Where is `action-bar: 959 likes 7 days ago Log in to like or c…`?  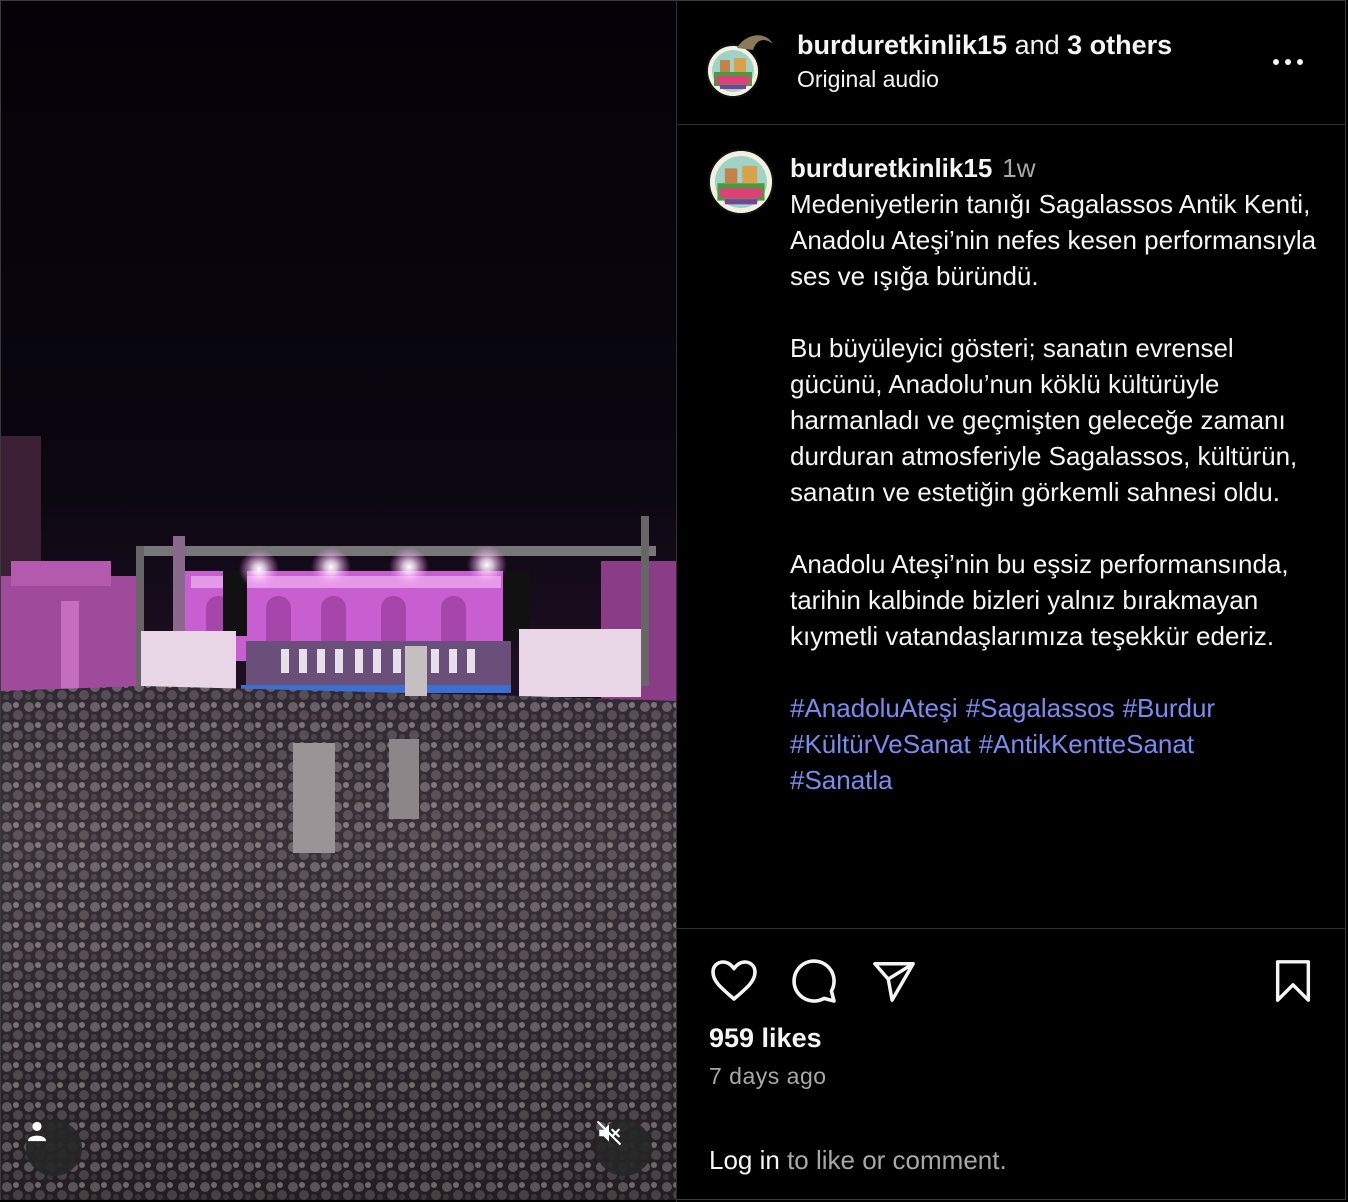 action-bar: 959 likes 7 days ago Log in to like or c… is located at coordinates (1011, 1064).